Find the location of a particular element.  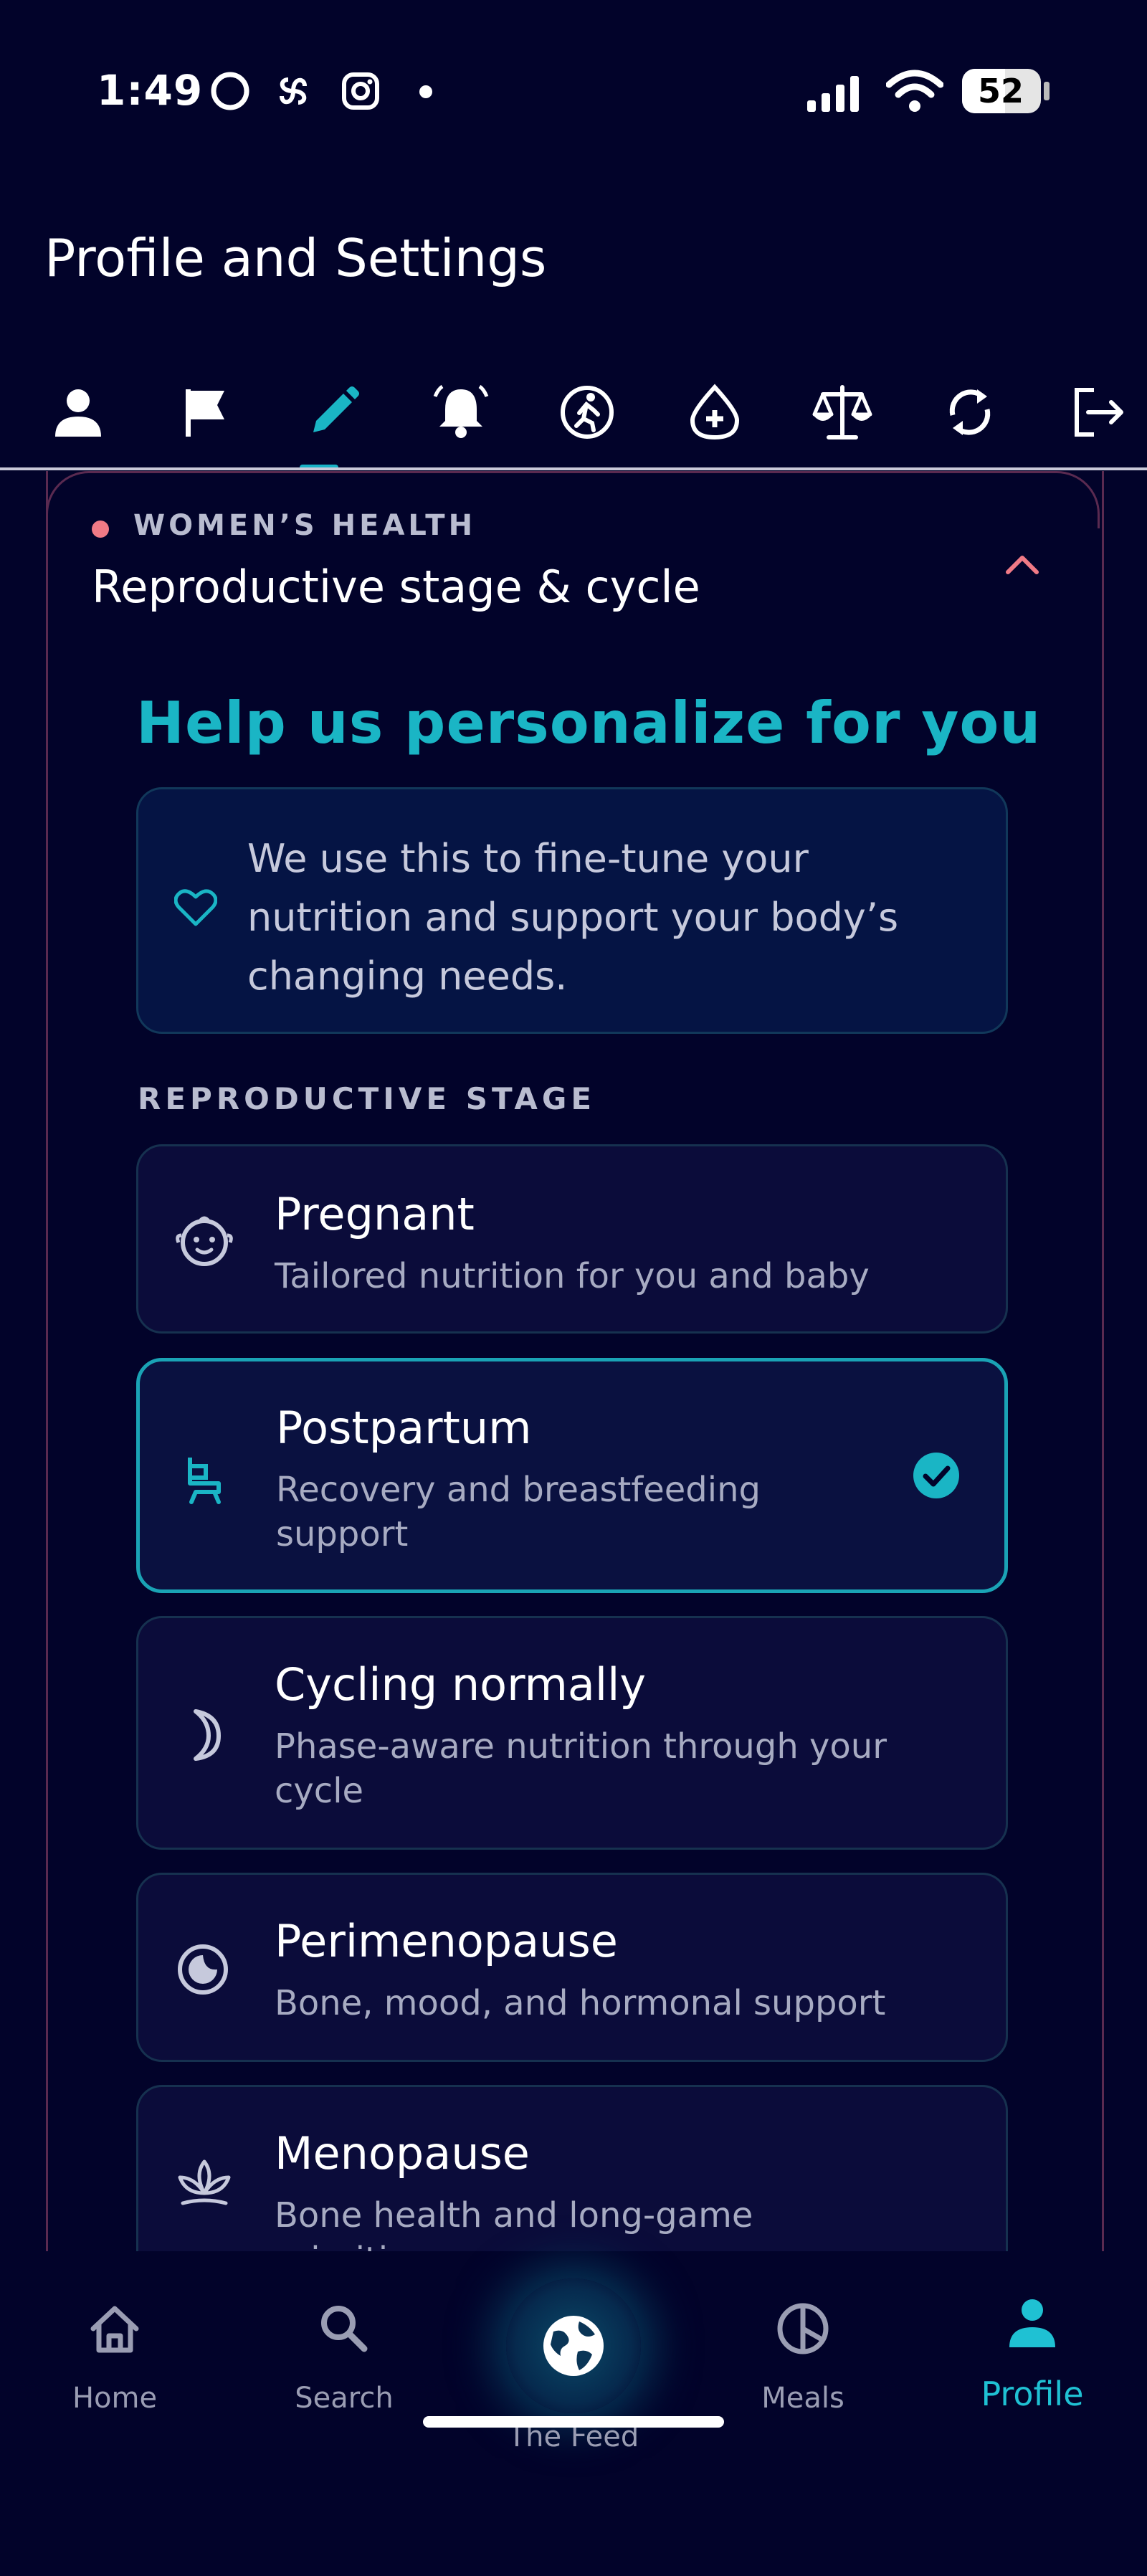

personalize-heading: Help us personalize for you is located at coordinates (589, 723).